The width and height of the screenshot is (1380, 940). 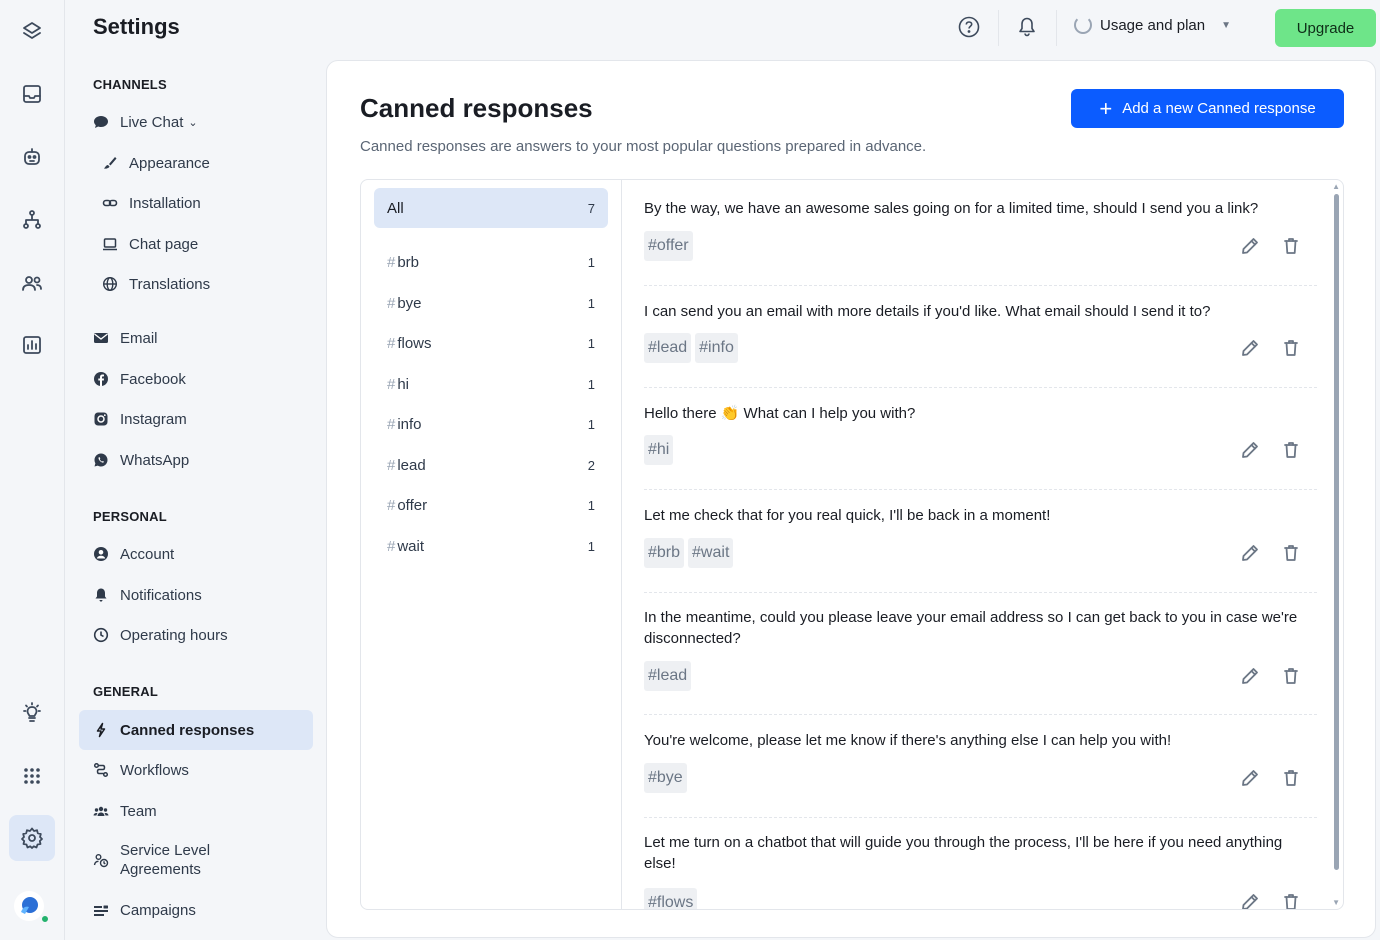 What do you see at coordinates (969, 27) in the screenshot?
I see `help-icon` at bounding box center [969, 27].